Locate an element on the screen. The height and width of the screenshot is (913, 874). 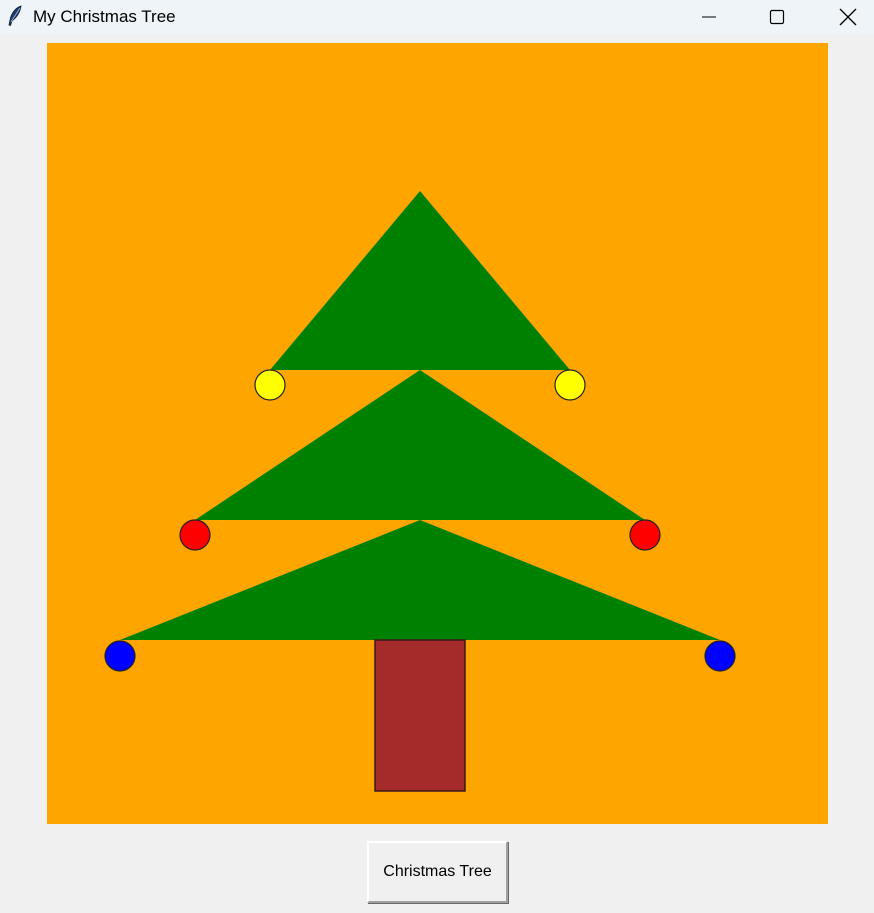
maximize-icon is located at coordinates (777, 17).